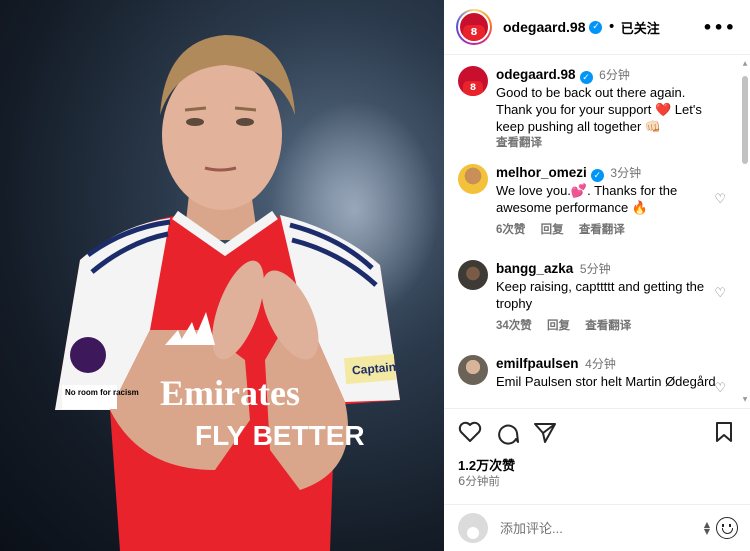  I want to click on caption-username: odegaard.98, so click(536, 74).